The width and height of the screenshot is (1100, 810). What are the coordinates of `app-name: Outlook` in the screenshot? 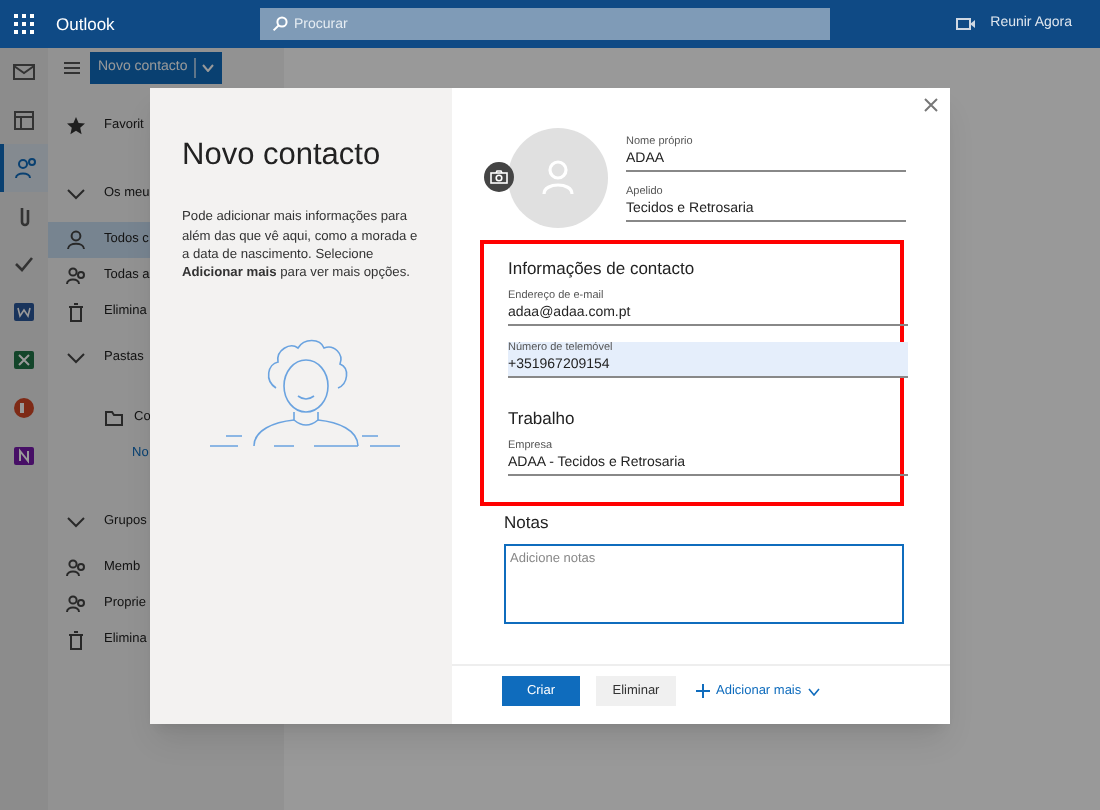 It's located at (86, 24).